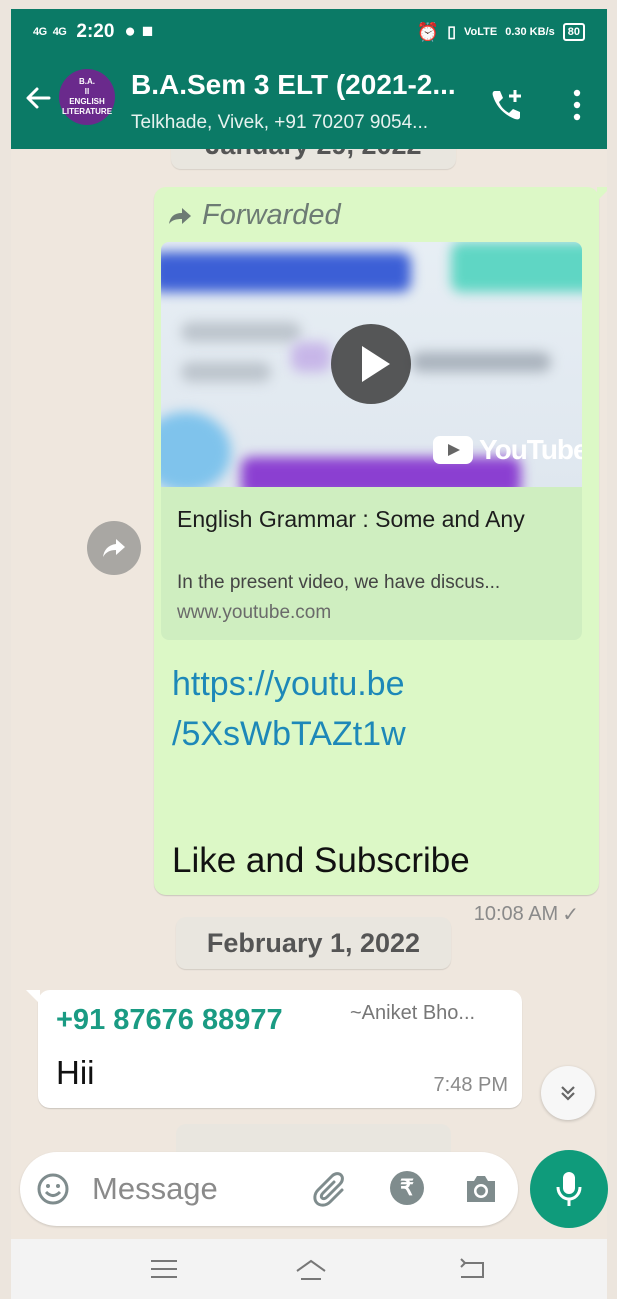  What do you see at coordinates (331, 1189) in the screenshot?
I see `attach-icon` at bounding box center [331, 1189].